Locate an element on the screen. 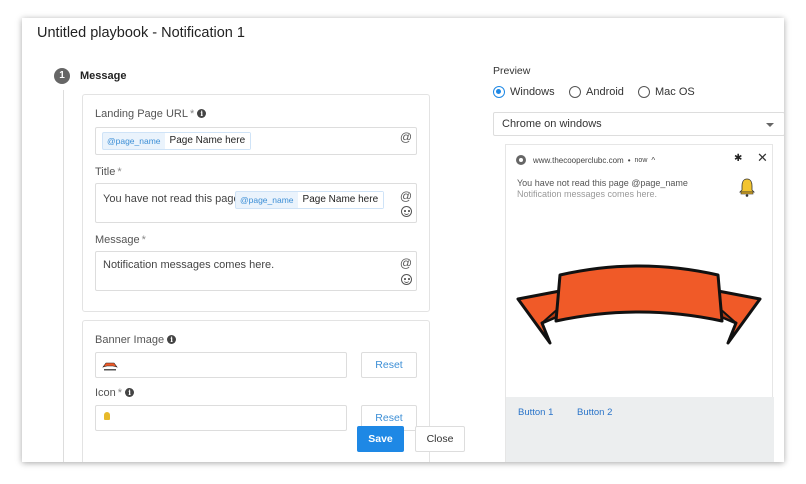 The width and height of the screenshot is (806, 484). icon-input is located at coordinates (221, 418).